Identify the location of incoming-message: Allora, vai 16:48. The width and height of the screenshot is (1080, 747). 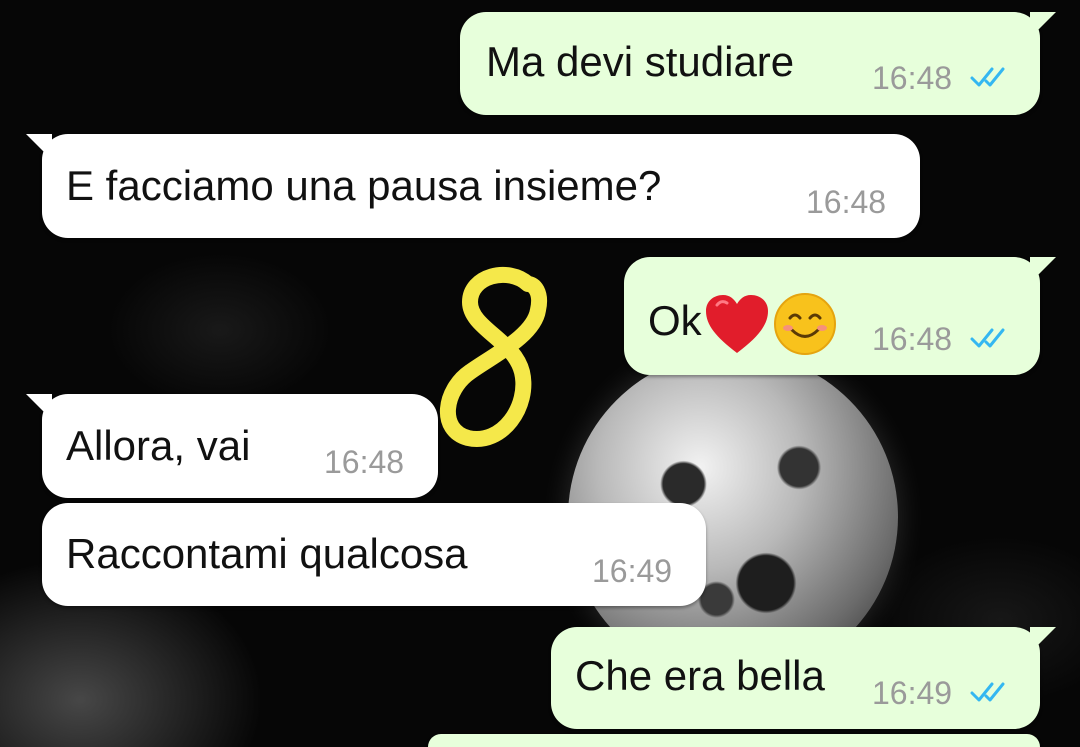
(232, 446).